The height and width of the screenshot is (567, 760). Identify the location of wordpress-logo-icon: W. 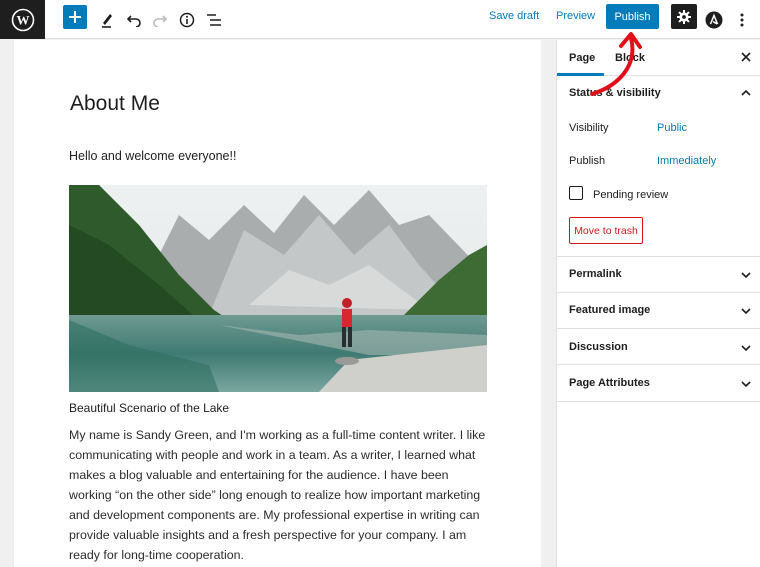
(22, 19).